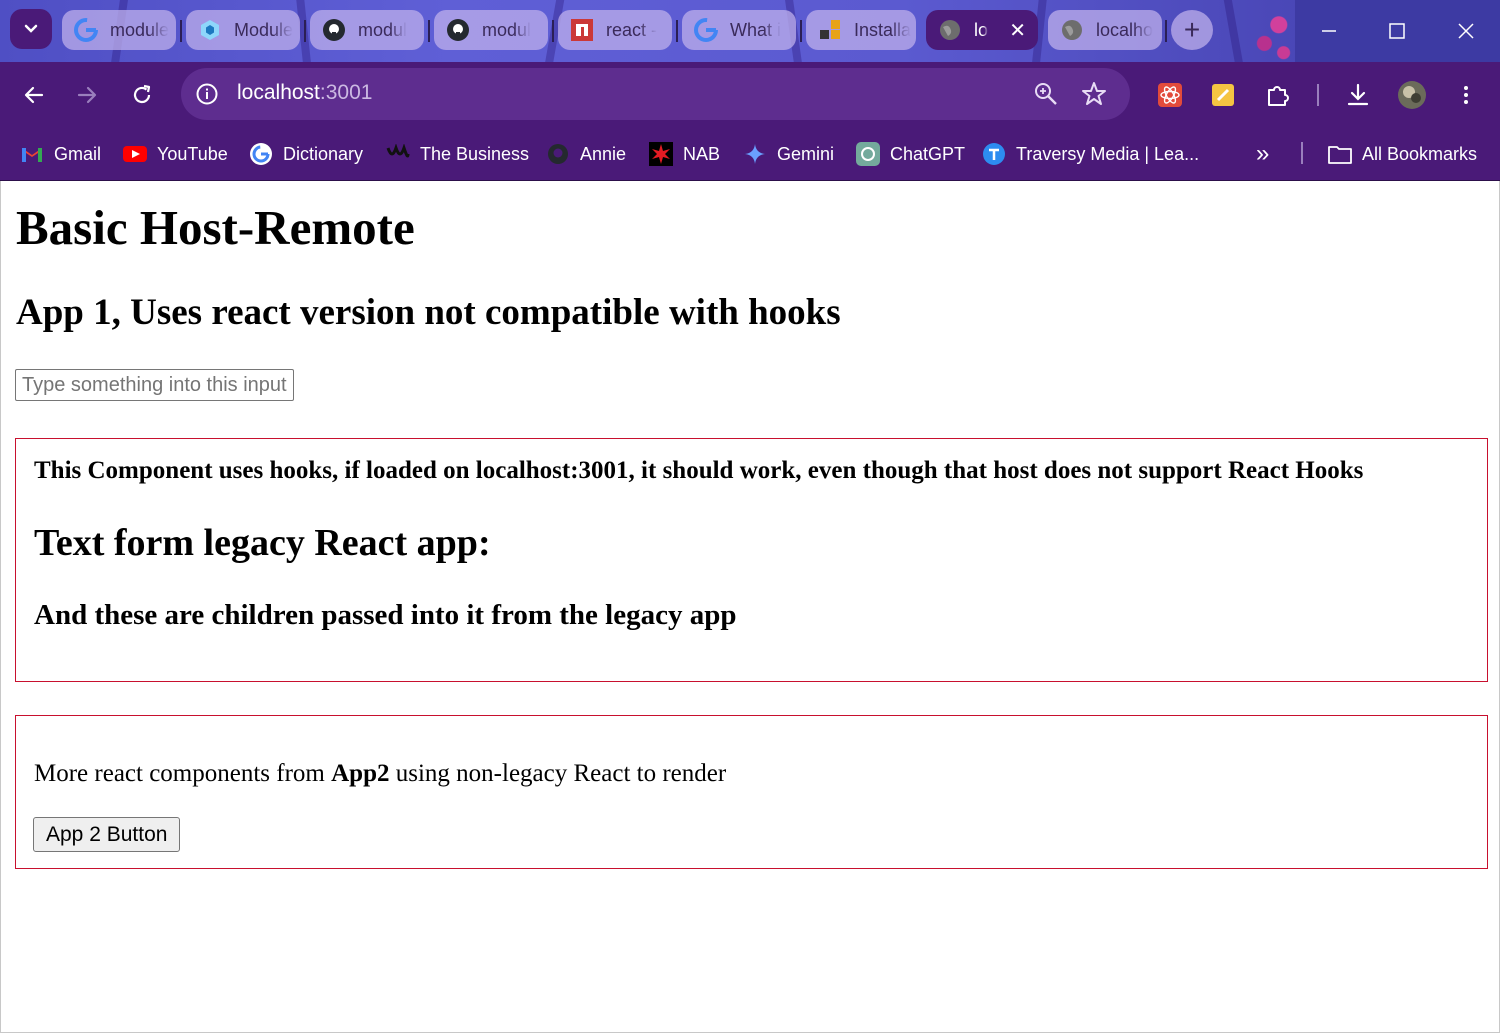 The width and height of the screenshot is (1500, 1033). I want to click on nab-star-icon, so click(661, 154).